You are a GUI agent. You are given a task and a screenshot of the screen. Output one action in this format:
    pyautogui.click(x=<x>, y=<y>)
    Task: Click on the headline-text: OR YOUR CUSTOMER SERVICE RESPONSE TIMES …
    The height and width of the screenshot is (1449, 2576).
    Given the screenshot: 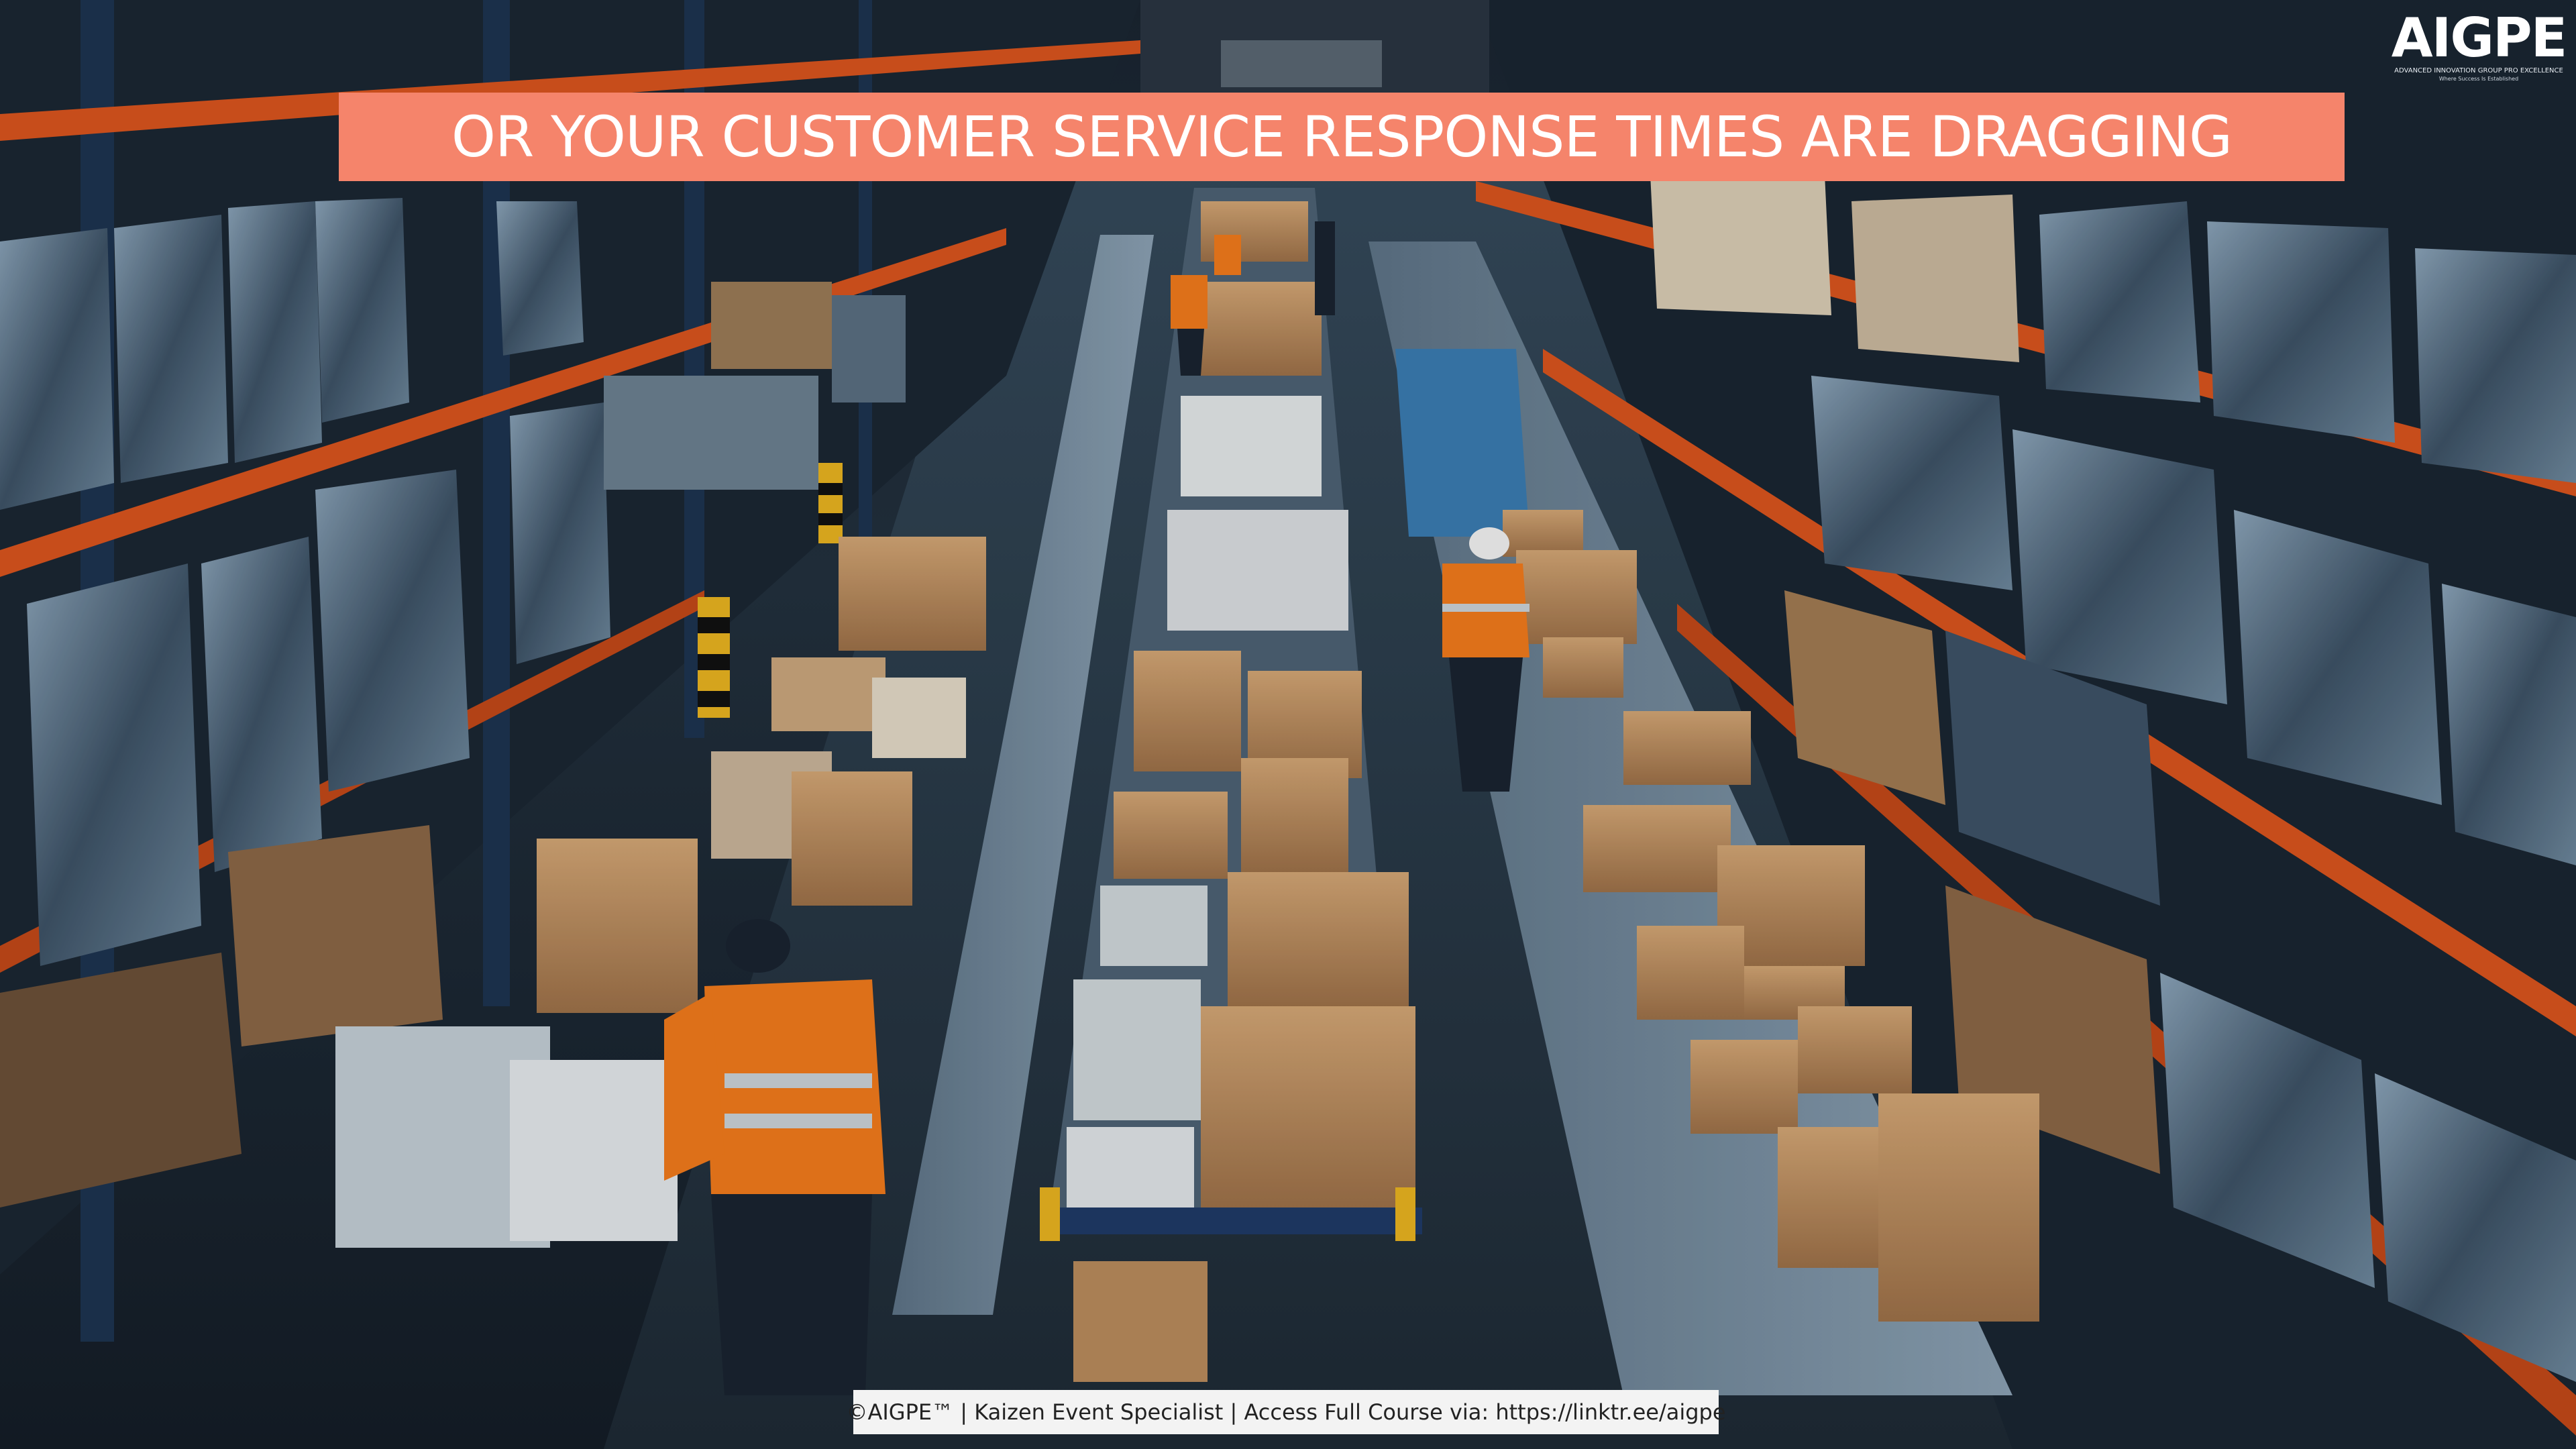 What is the action you would take?
    pyautogui.click(x=1342, y=137)
    